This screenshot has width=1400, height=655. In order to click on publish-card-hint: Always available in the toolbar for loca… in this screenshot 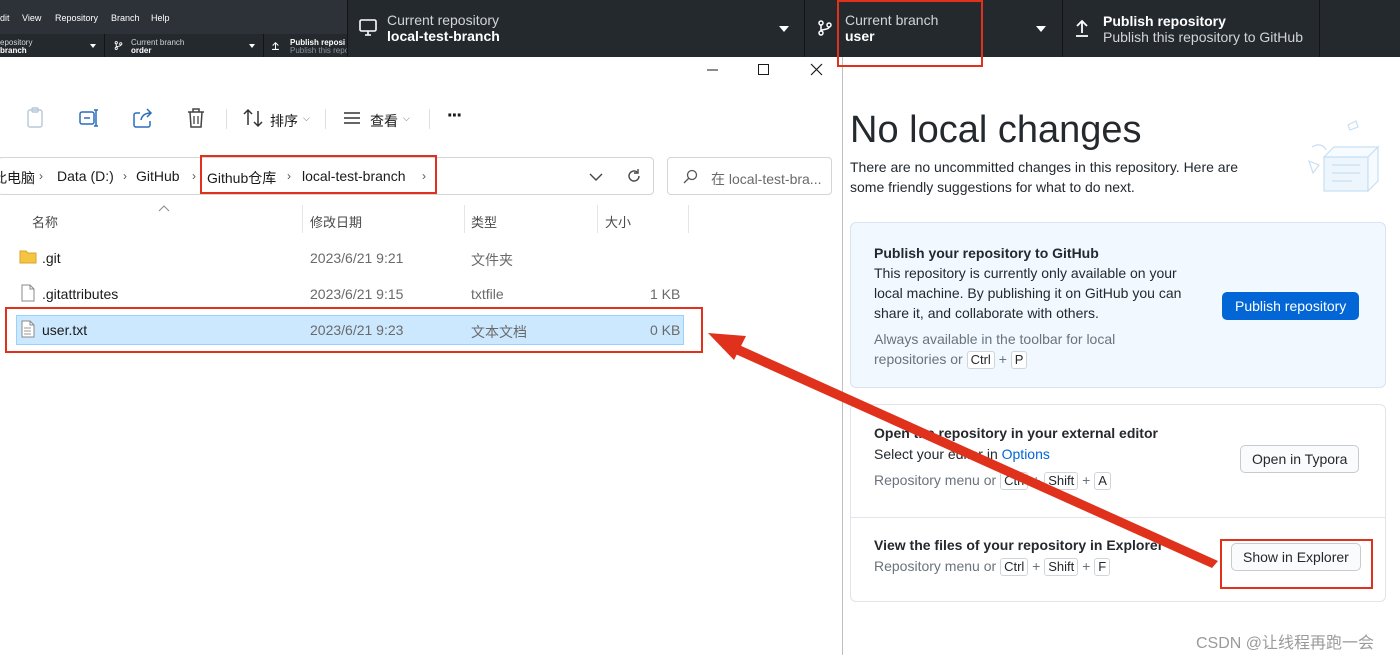, I will do `click(995, 339)`.